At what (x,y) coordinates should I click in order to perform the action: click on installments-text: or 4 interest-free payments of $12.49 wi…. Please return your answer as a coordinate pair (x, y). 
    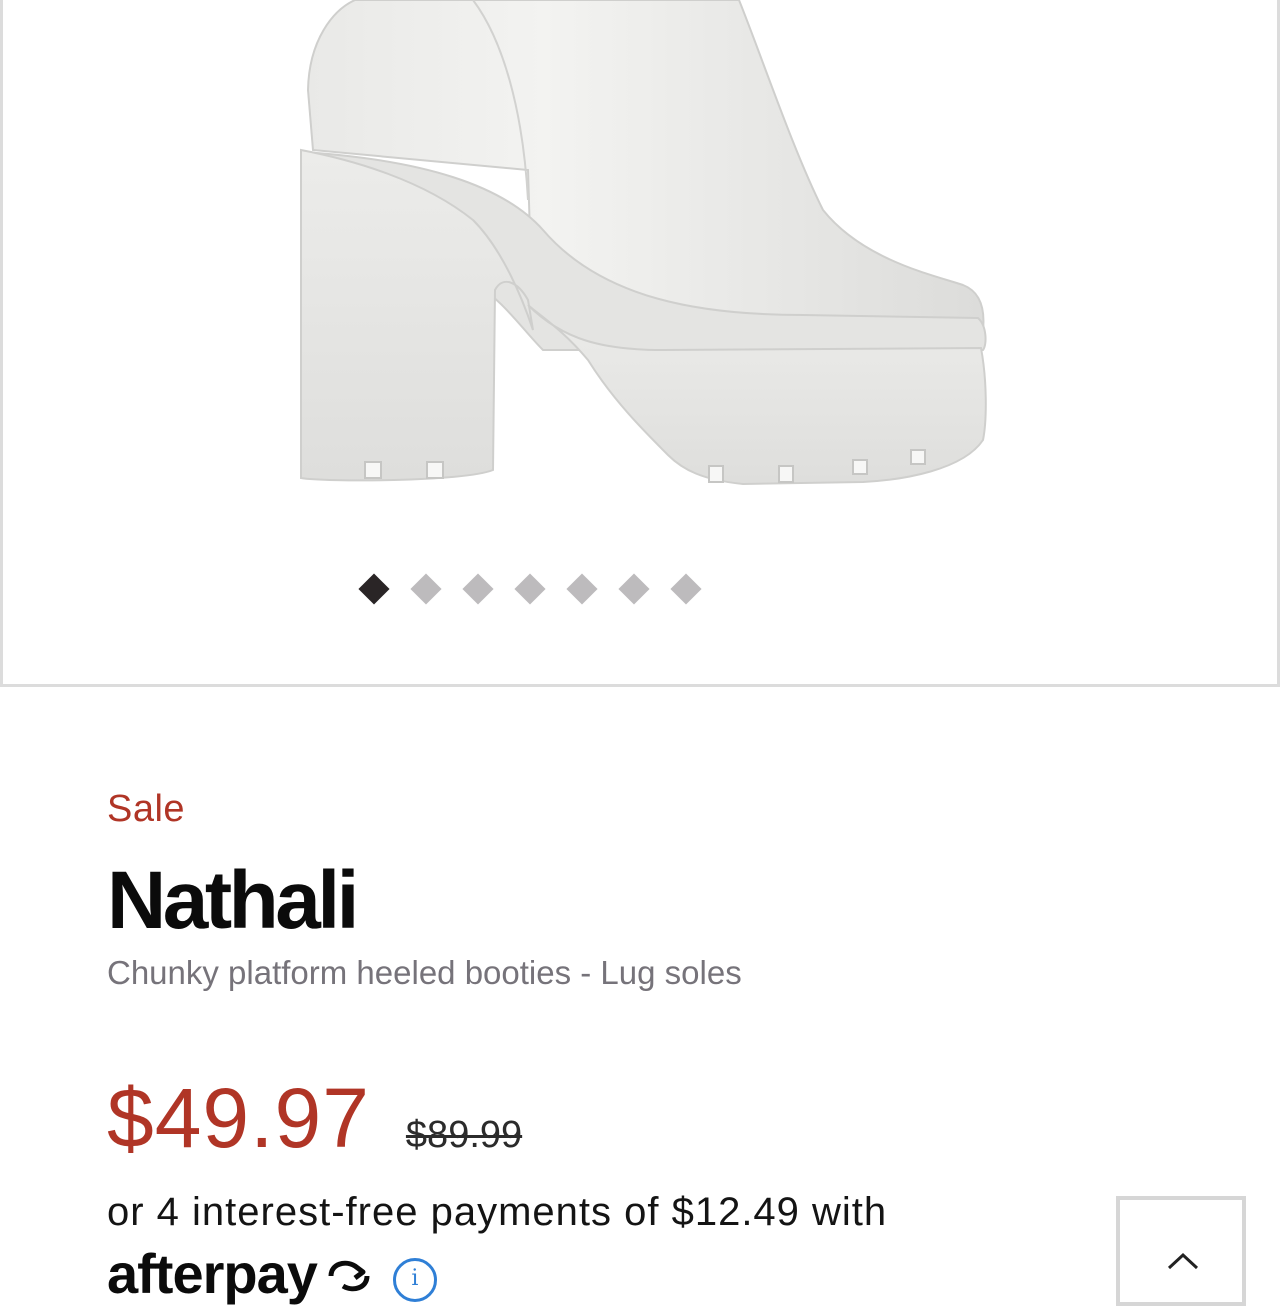
    Looking at the image, I should click on (497, 1212).